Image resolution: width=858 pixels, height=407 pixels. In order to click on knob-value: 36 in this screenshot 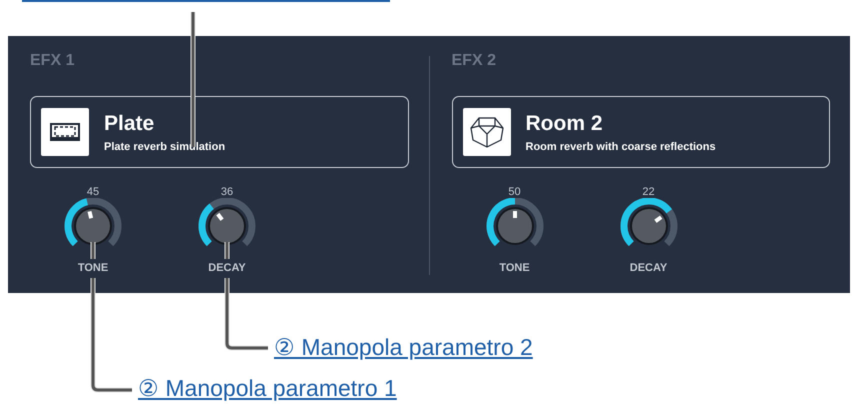, I will do `click(227, 192)`.